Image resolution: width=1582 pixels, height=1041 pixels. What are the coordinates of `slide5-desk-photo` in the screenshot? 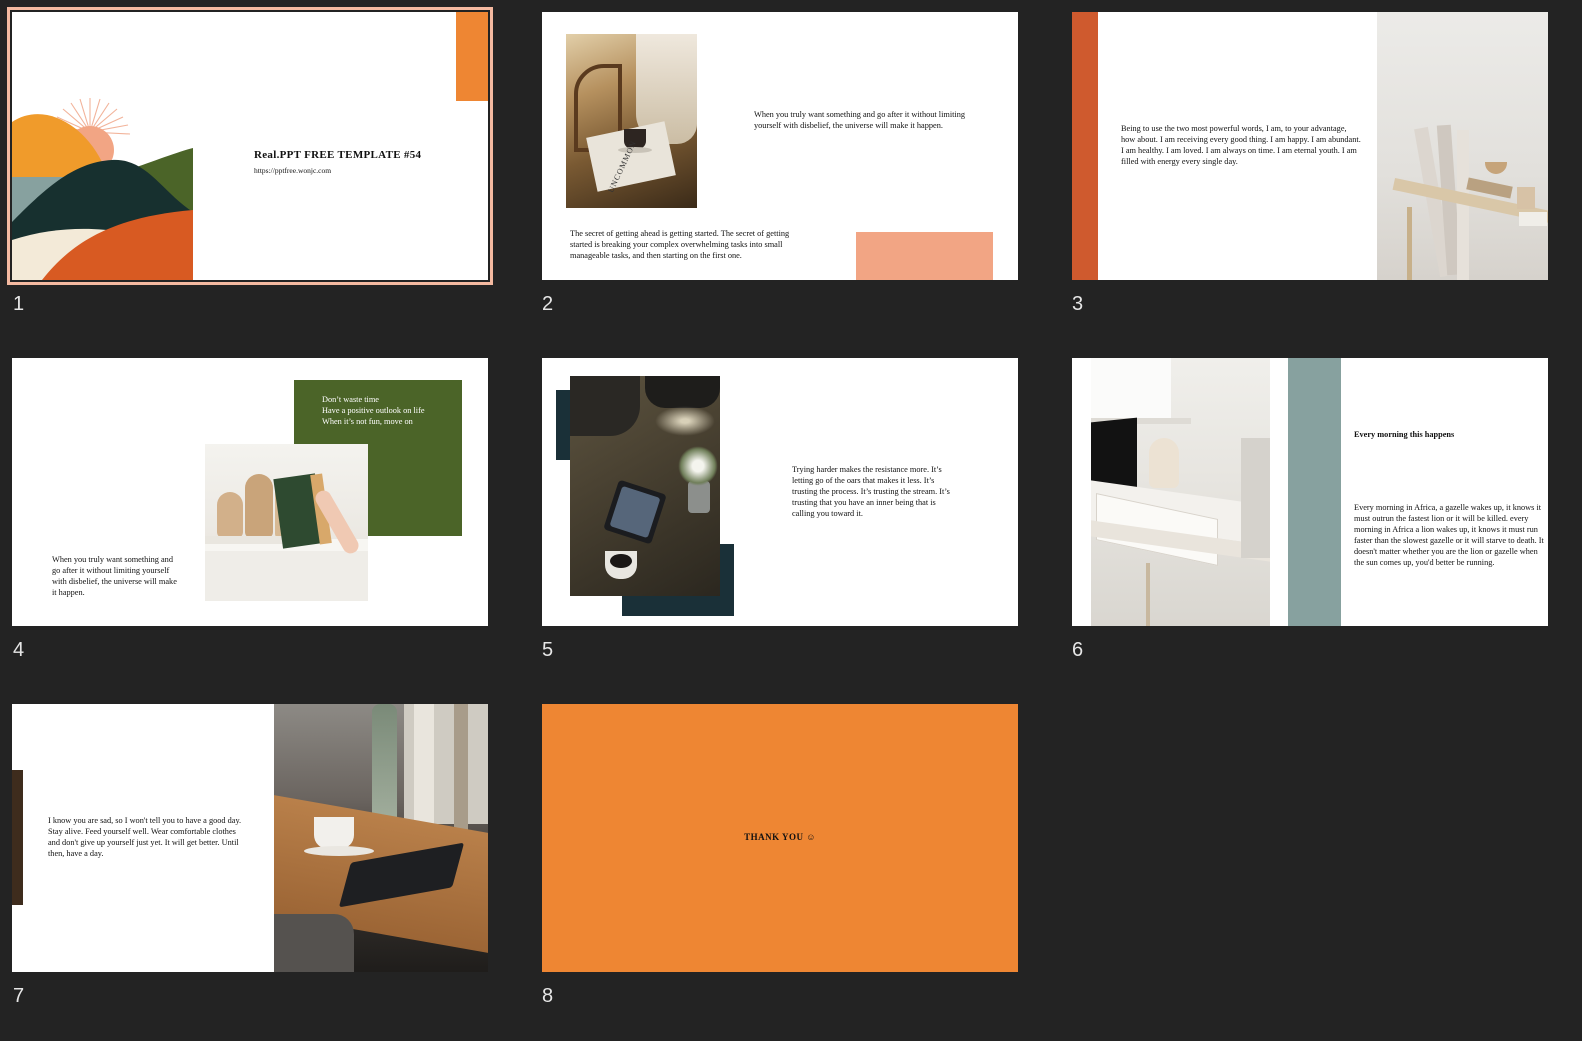 It's located at (645, 486).